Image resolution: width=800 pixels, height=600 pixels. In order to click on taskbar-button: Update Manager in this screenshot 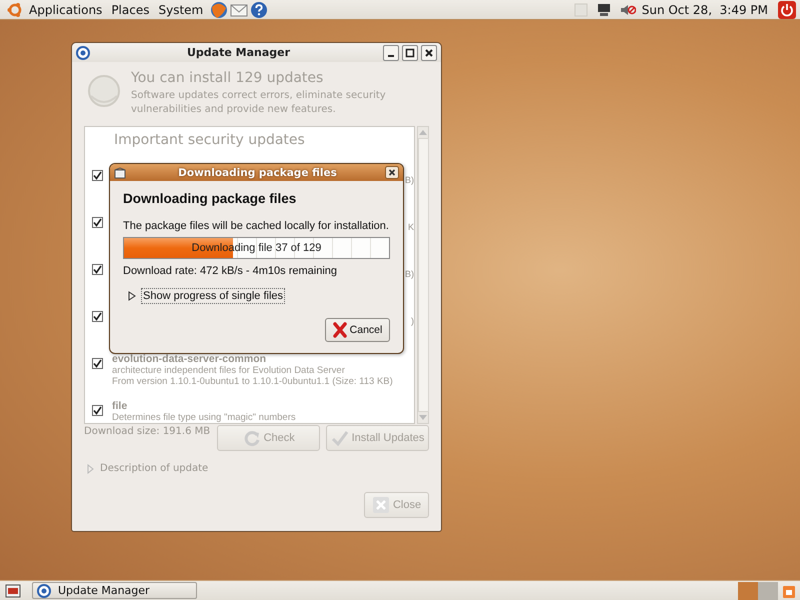, I will do `click(114, 590)`.